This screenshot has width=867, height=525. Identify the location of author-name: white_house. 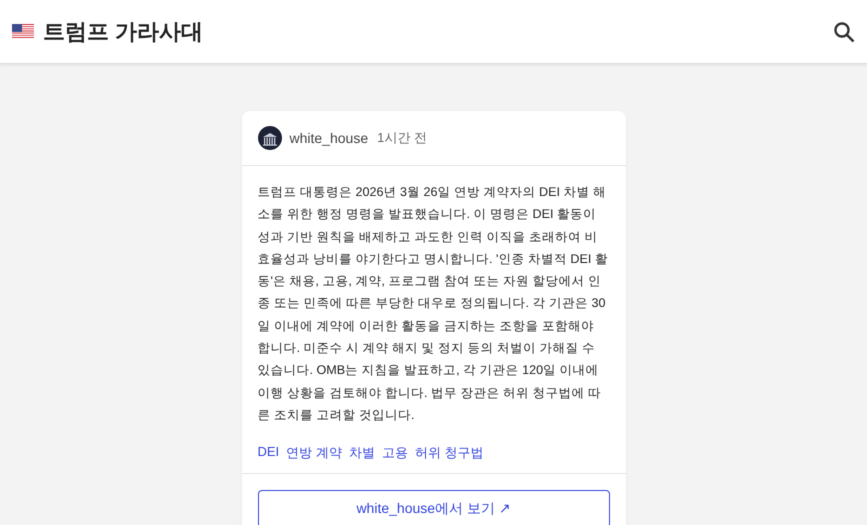
(329, 138).